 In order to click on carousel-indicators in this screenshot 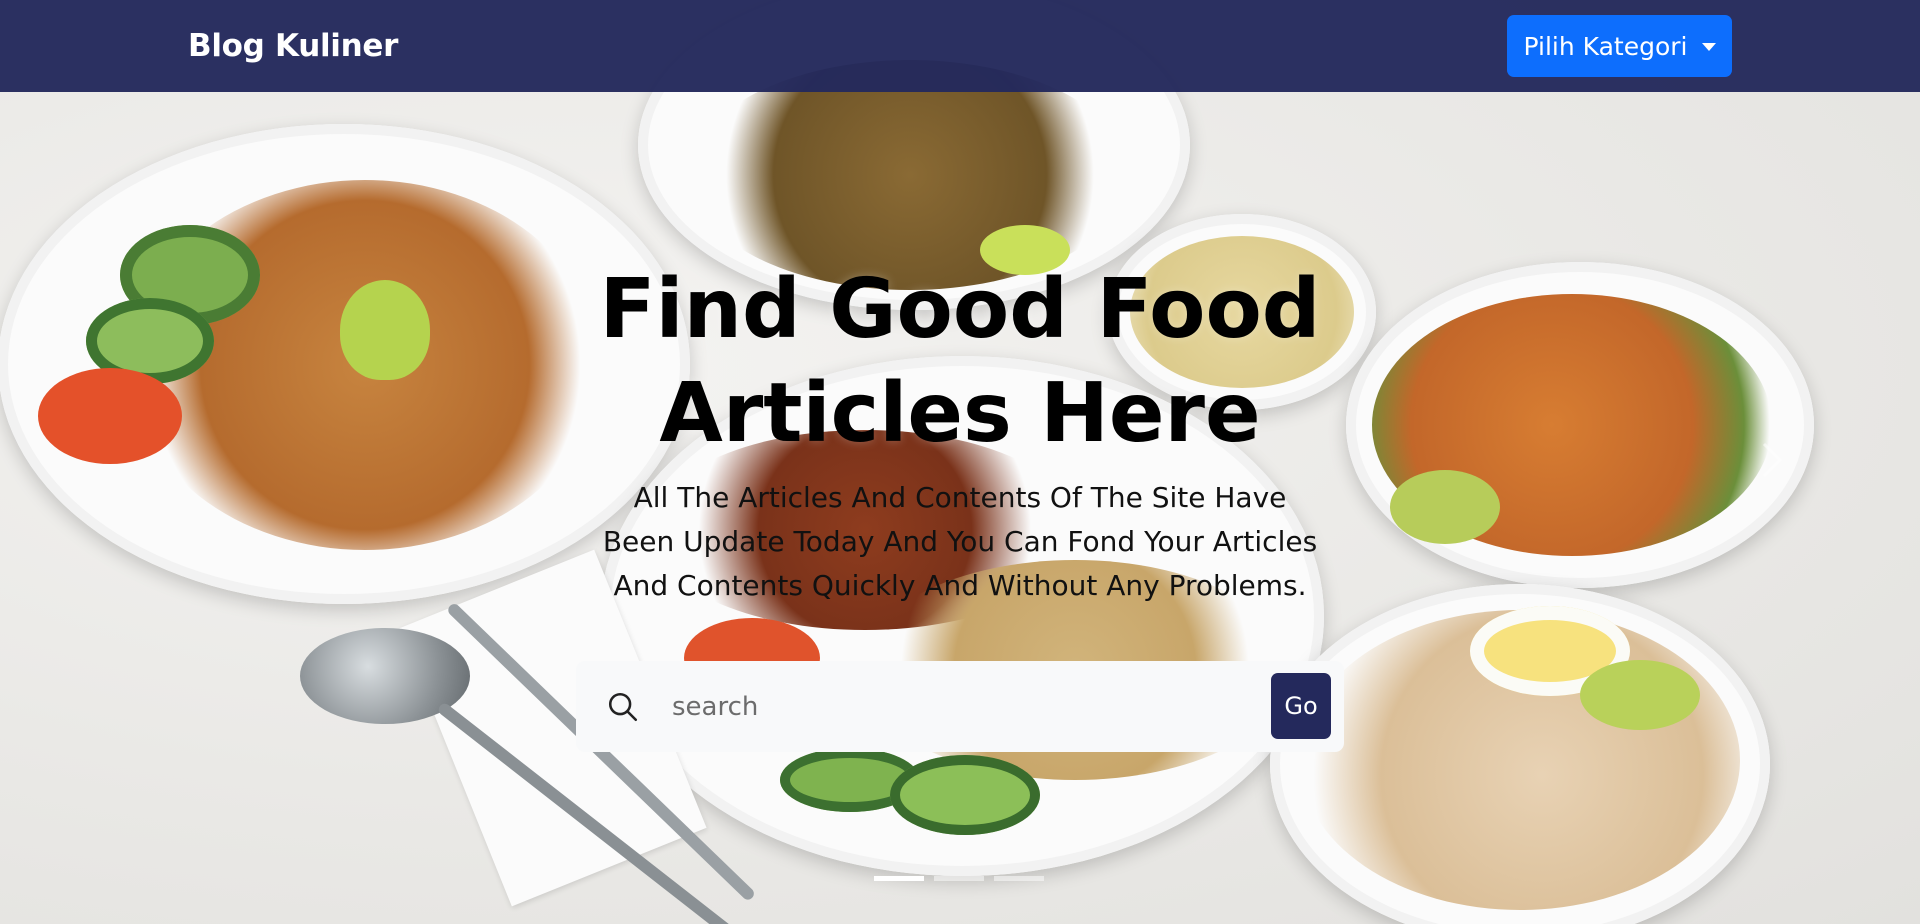, I will do `click(959, 878)`.